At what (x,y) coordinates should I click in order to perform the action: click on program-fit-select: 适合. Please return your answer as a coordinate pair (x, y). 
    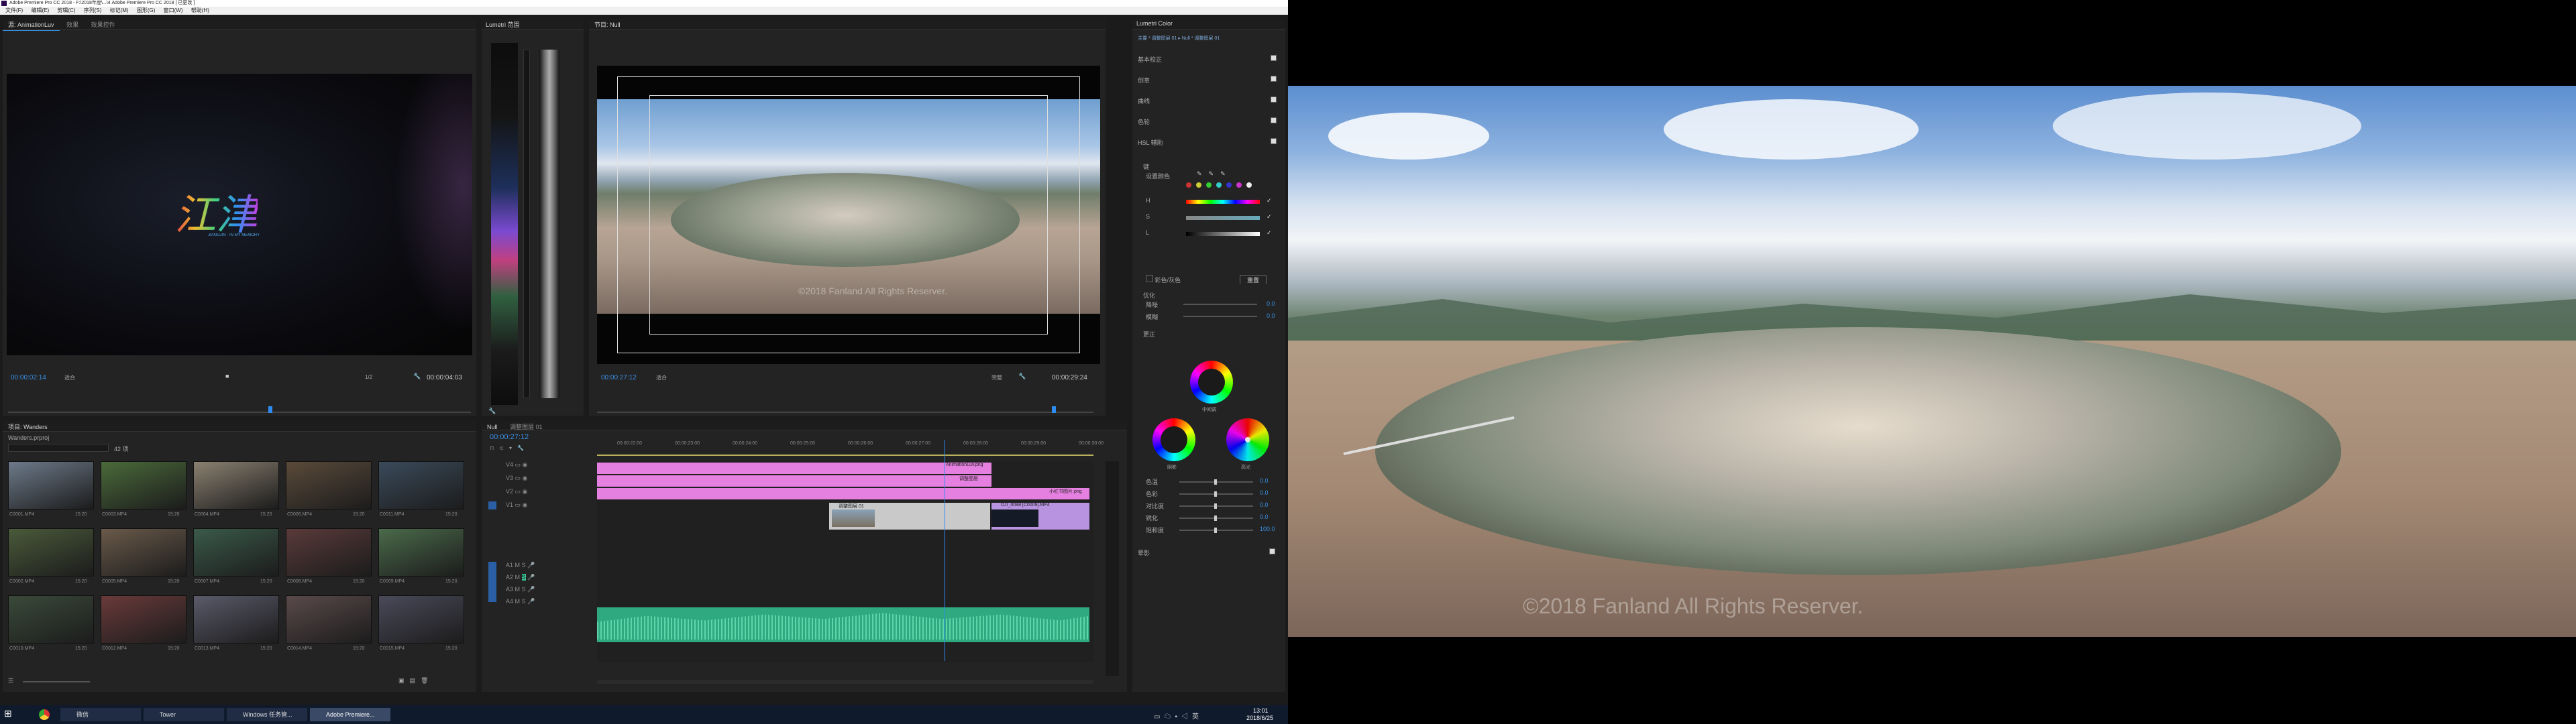
    Looking at the image, I should click on (661, 377).